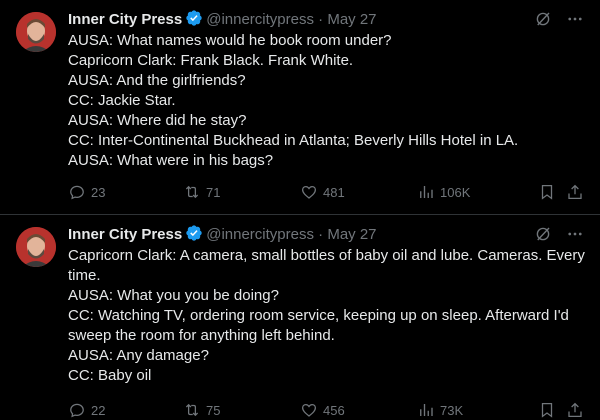  I want to click on repost-button: 75, so click(201, 410).